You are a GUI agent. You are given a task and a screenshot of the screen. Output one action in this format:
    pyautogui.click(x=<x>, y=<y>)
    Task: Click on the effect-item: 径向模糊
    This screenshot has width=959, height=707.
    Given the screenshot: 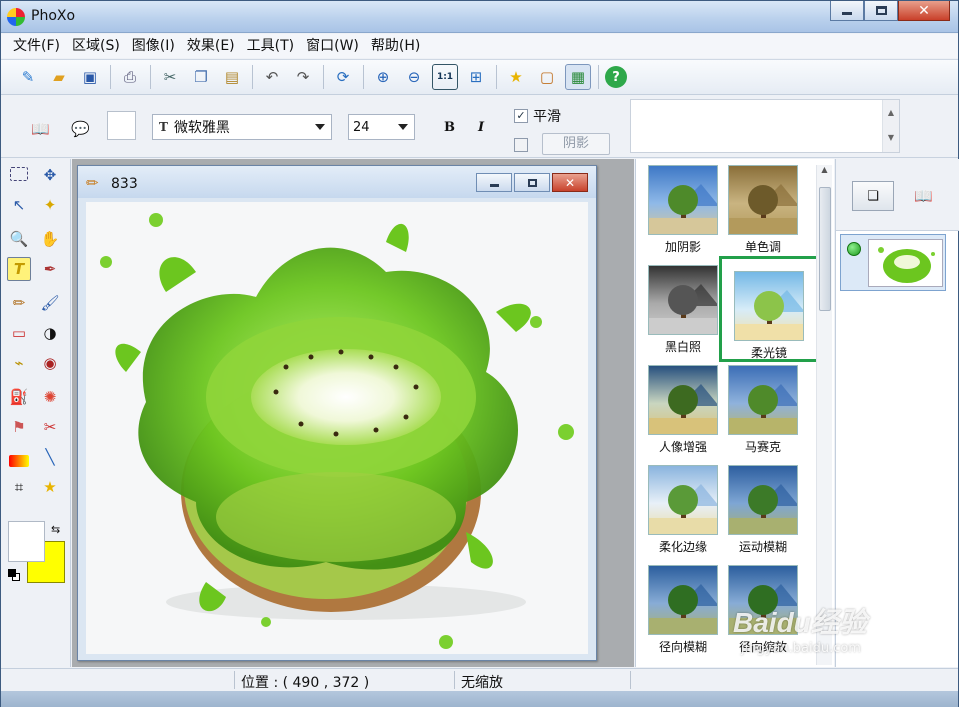 What is the action you would take?
    pyautogui.click(x=683, y=603)
    